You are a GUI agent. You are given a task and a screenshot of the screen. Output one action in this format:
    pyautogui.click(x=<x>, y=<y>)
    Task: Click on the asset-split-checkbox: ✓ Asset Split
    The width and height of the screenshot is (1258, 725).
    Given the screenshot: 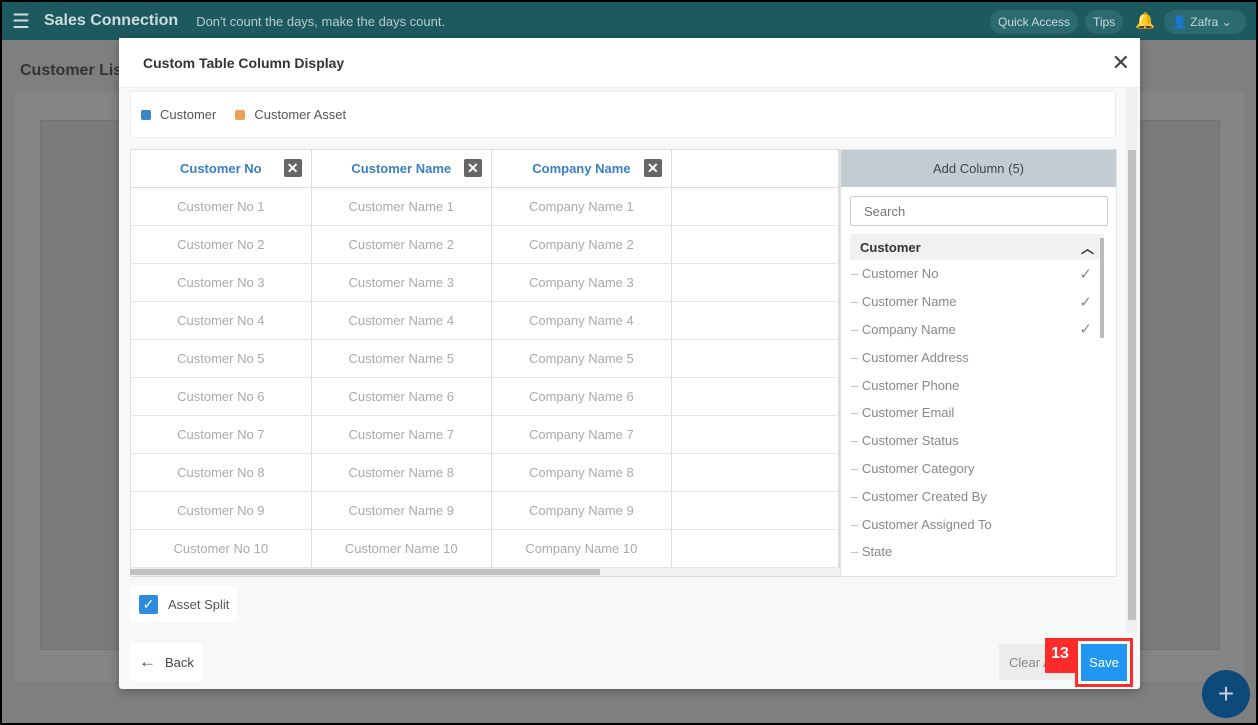 What is the action you would take?
    pyautogui.click(x=183, y=604)
    